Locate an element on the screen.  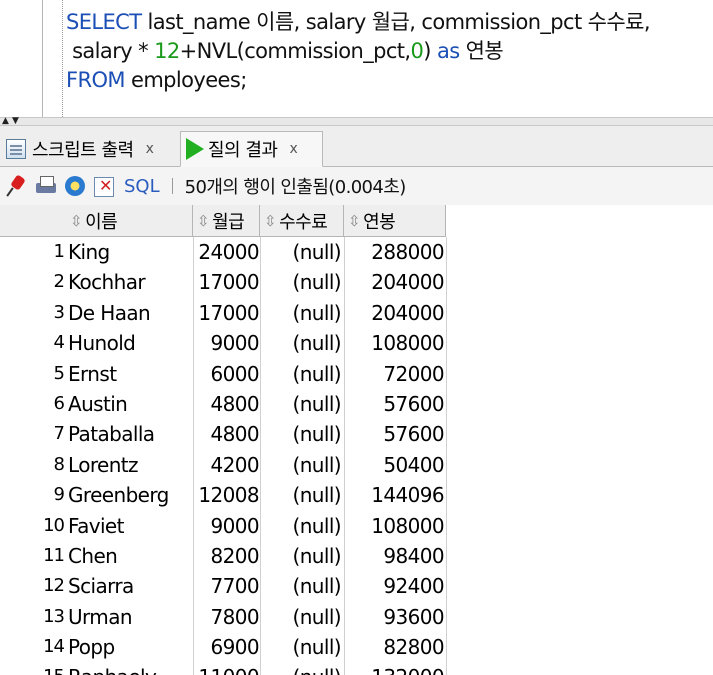
table-row: 10 Faviet 9000 (null) 108000 is located at coordinates (223, 526).